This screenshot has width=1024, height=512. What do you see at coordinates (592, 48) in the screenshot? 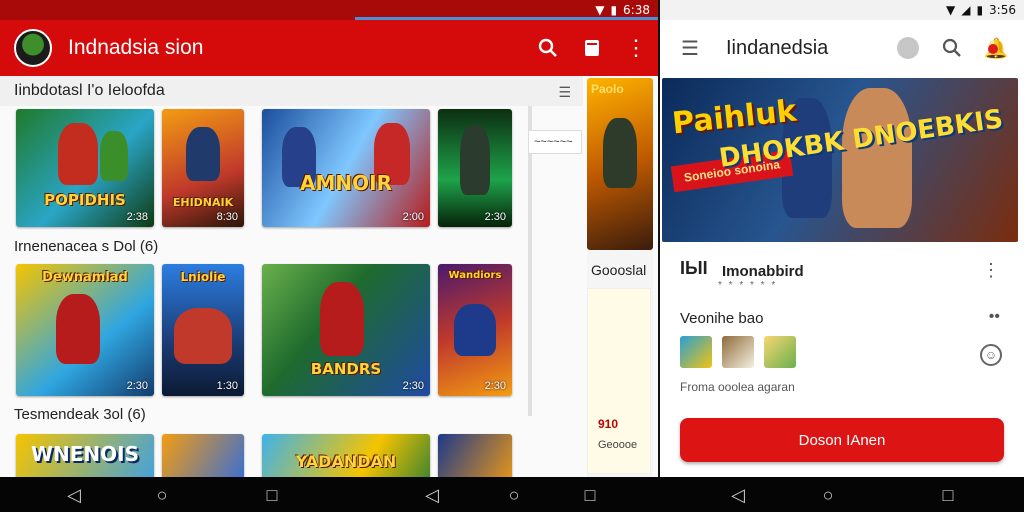
I see `library-icon` at bounding box center [592, 48].